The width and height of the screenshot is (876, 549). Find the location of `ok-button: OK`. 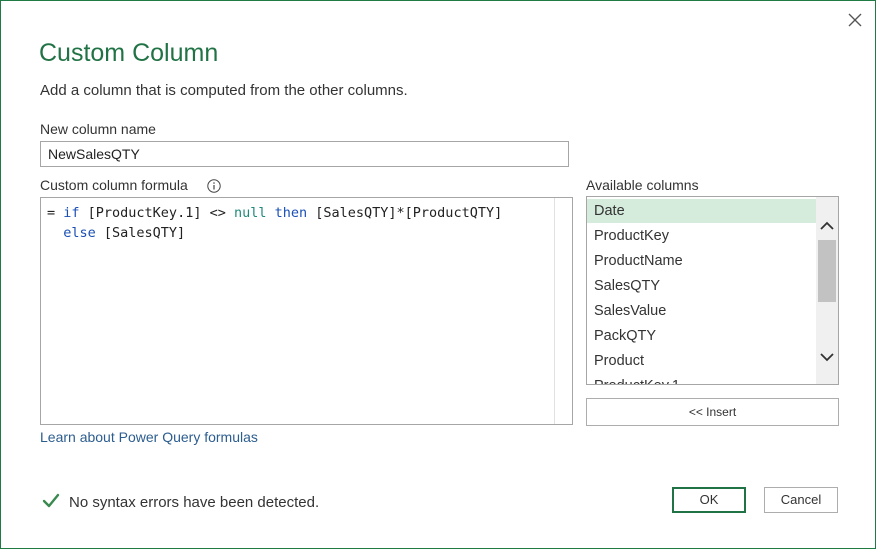

ok-button: OK is located at coordinates (709, 500).